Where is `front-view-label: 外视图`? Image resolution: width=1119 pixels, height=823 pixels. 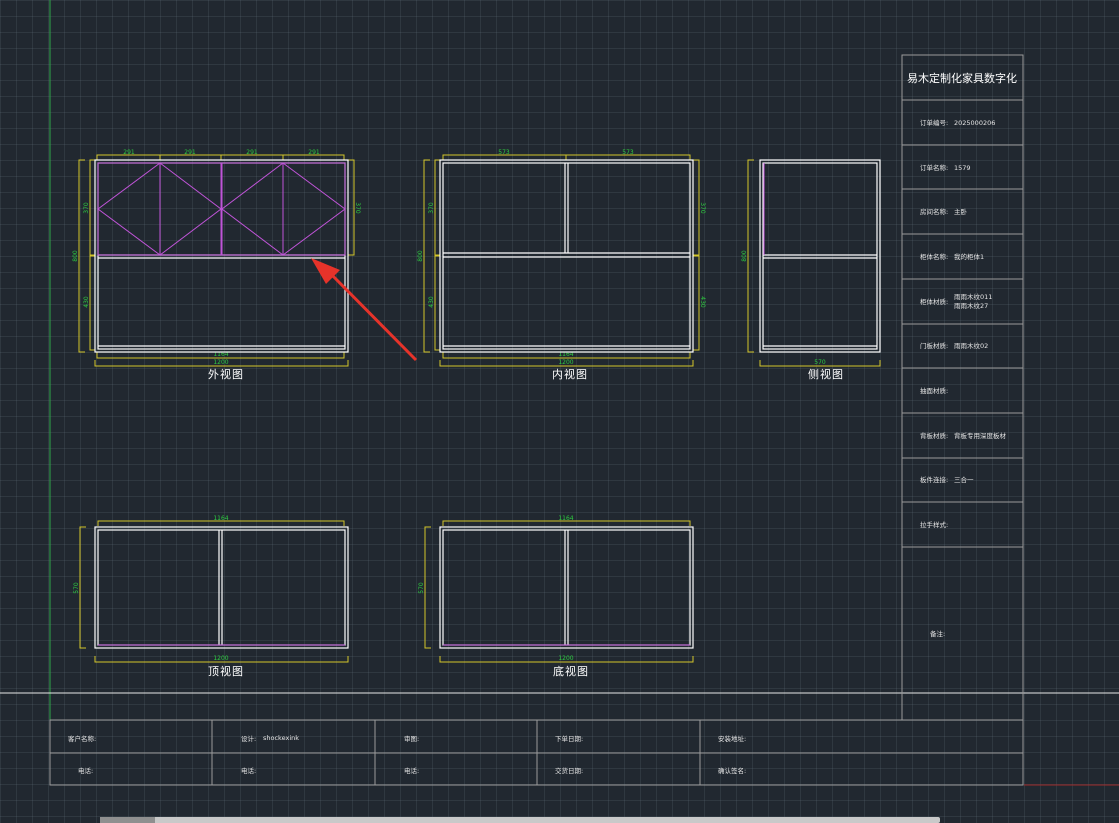 front-view-label: 外视图 is located at coordinates (226, 374).